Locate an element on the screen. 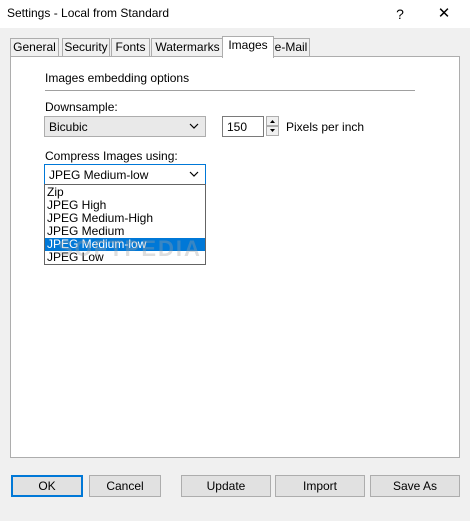  spin-down-button is located at coordinates (272, 131).